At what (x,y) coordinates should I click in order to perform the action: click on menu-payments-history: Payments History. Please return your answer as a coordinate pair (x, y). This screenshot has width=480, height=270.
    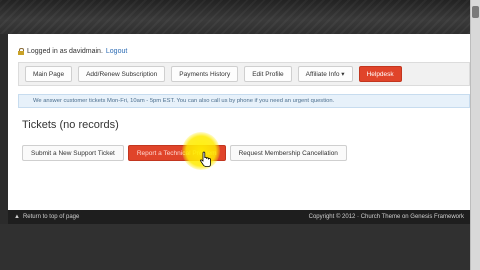
    Looking at the image, I should click on (205, 74).